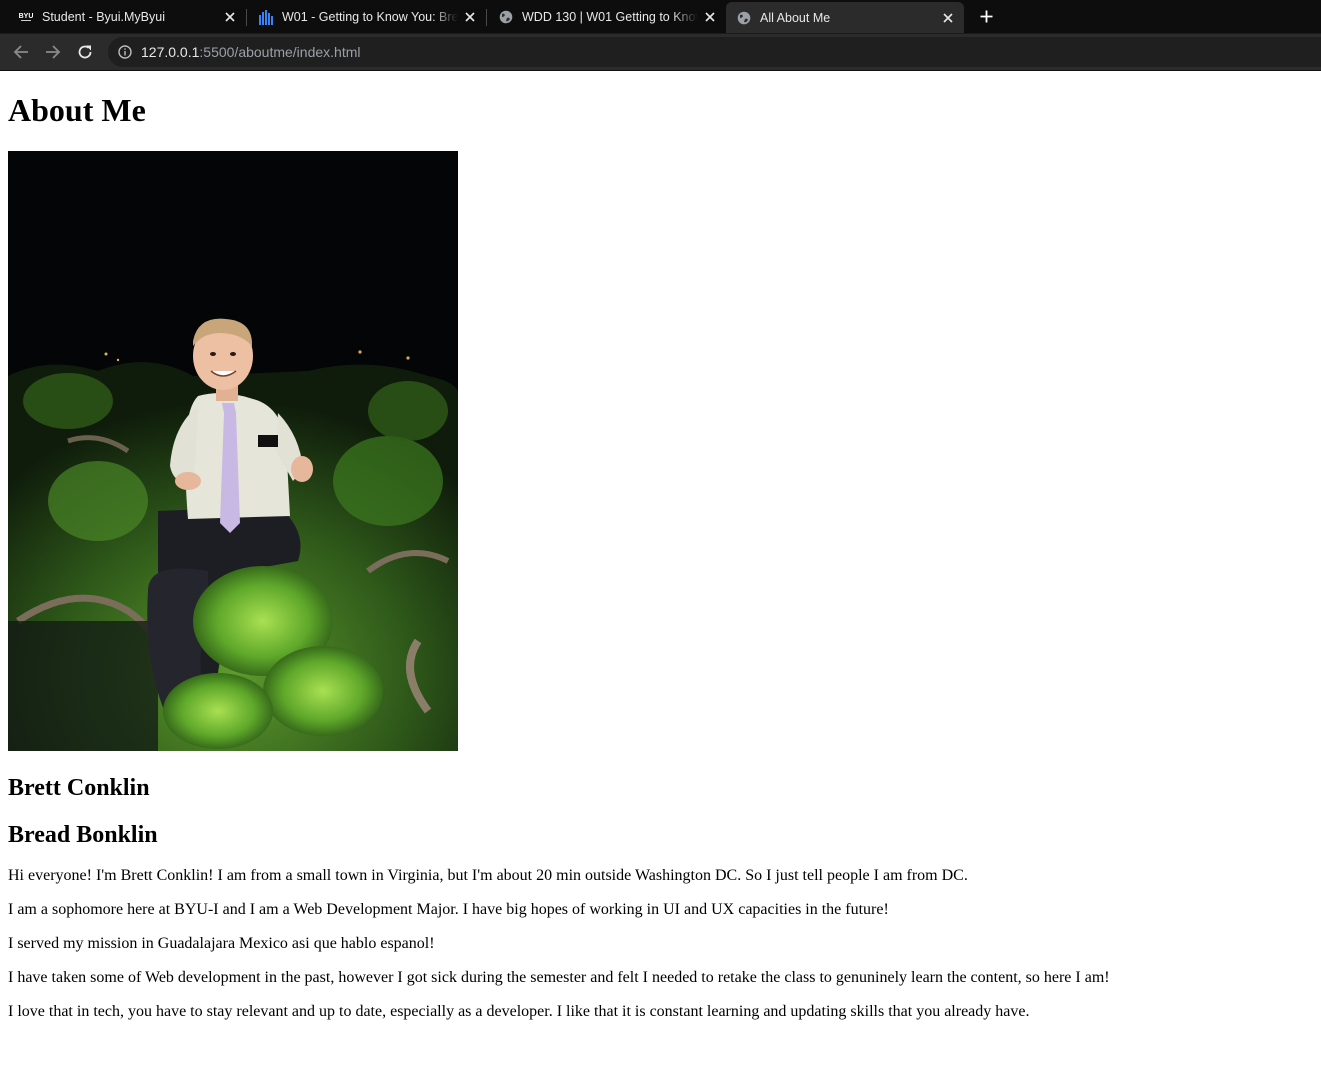  Describe the element at coordinates (280, 52) in the screenshot. I see `url-path: :5500/aboutme/index.html` at that location.